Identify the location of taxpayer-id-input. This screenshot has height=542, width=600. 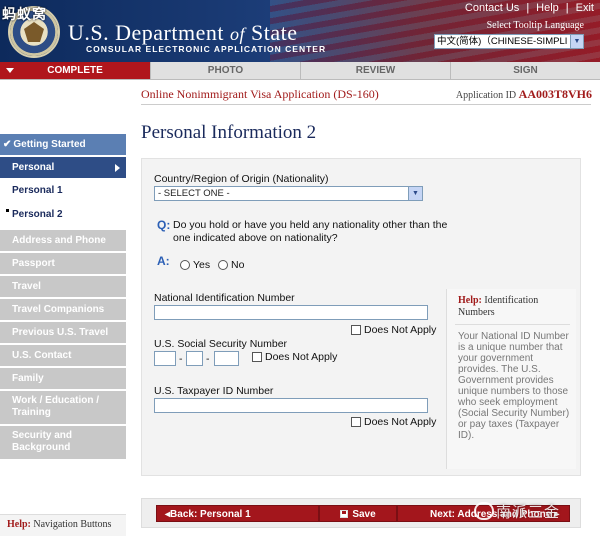
(291, 405).